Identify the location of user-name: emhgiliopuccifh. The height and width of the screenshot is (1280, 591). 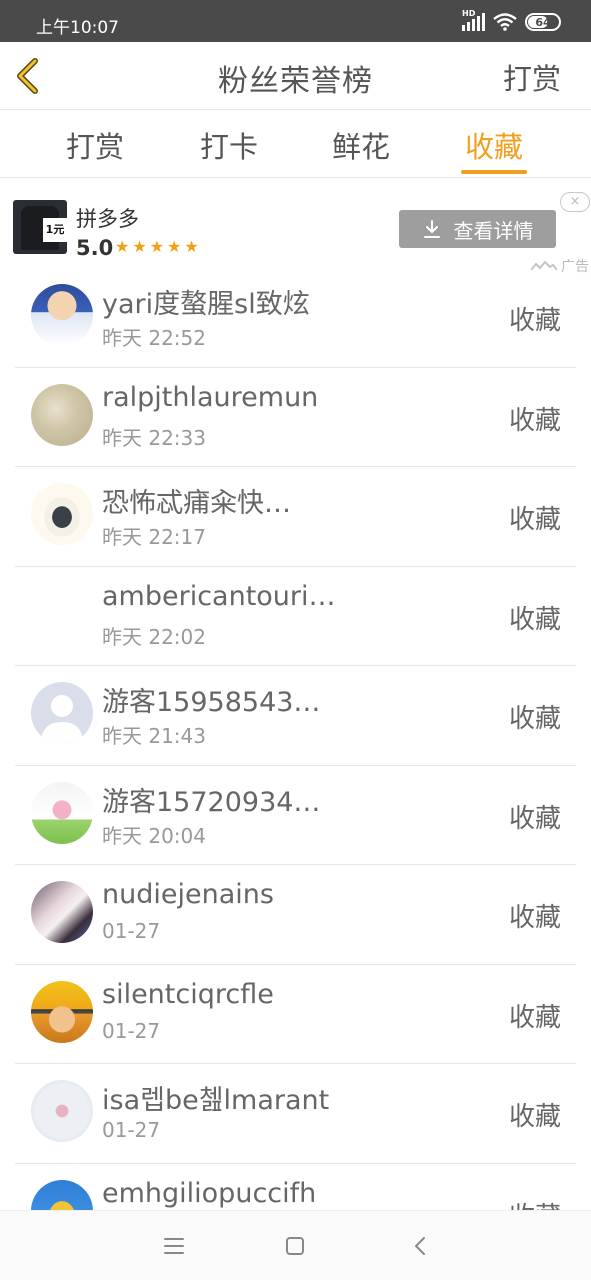
(209, 1193).